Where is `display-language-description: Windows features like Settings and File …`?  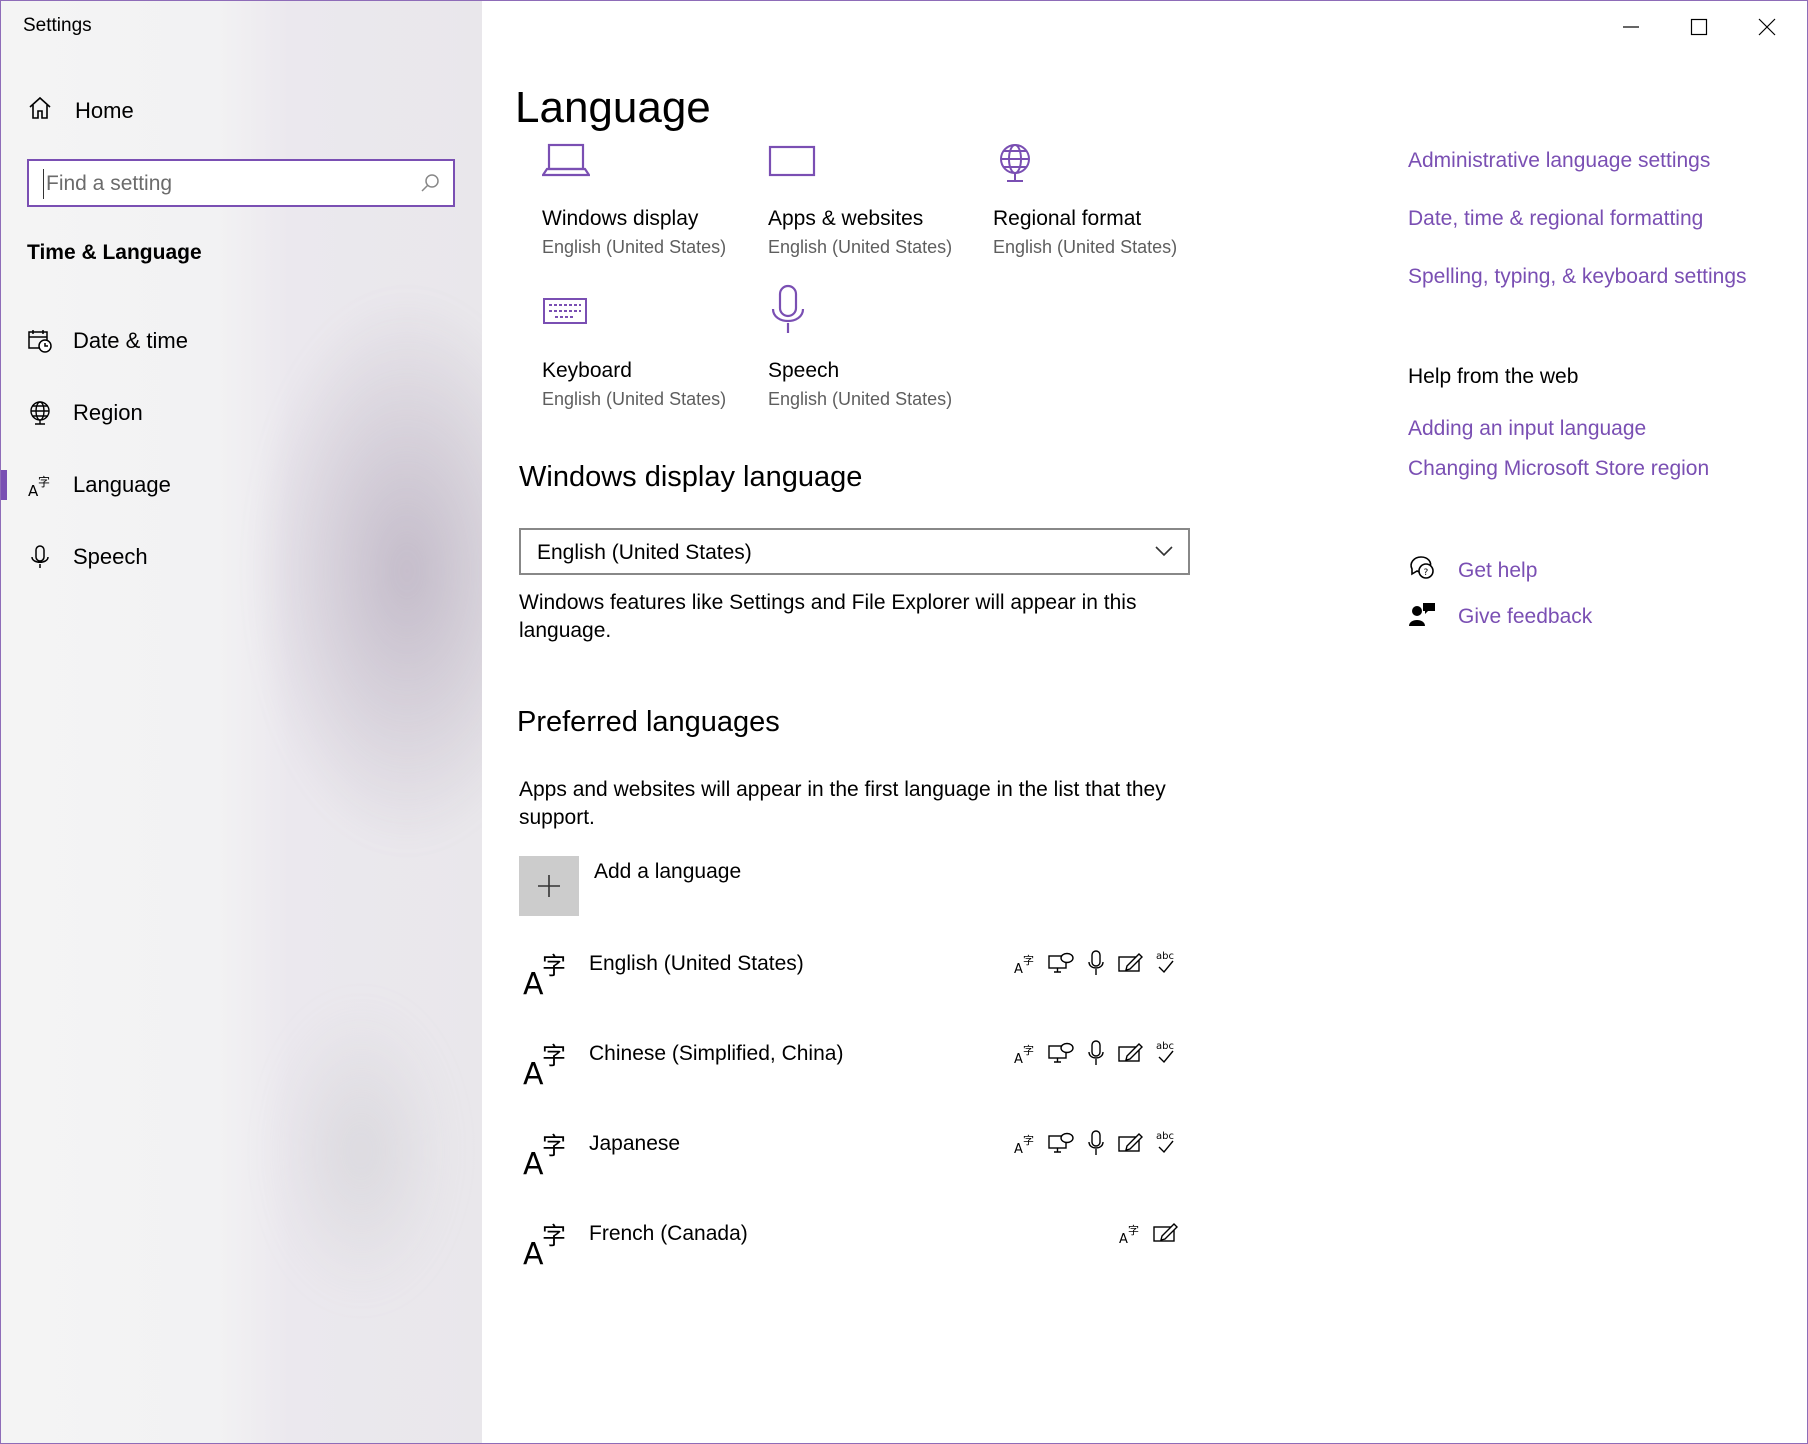 display-language-description: Windows features like Settings and File … is located at coordinates (828, 616).